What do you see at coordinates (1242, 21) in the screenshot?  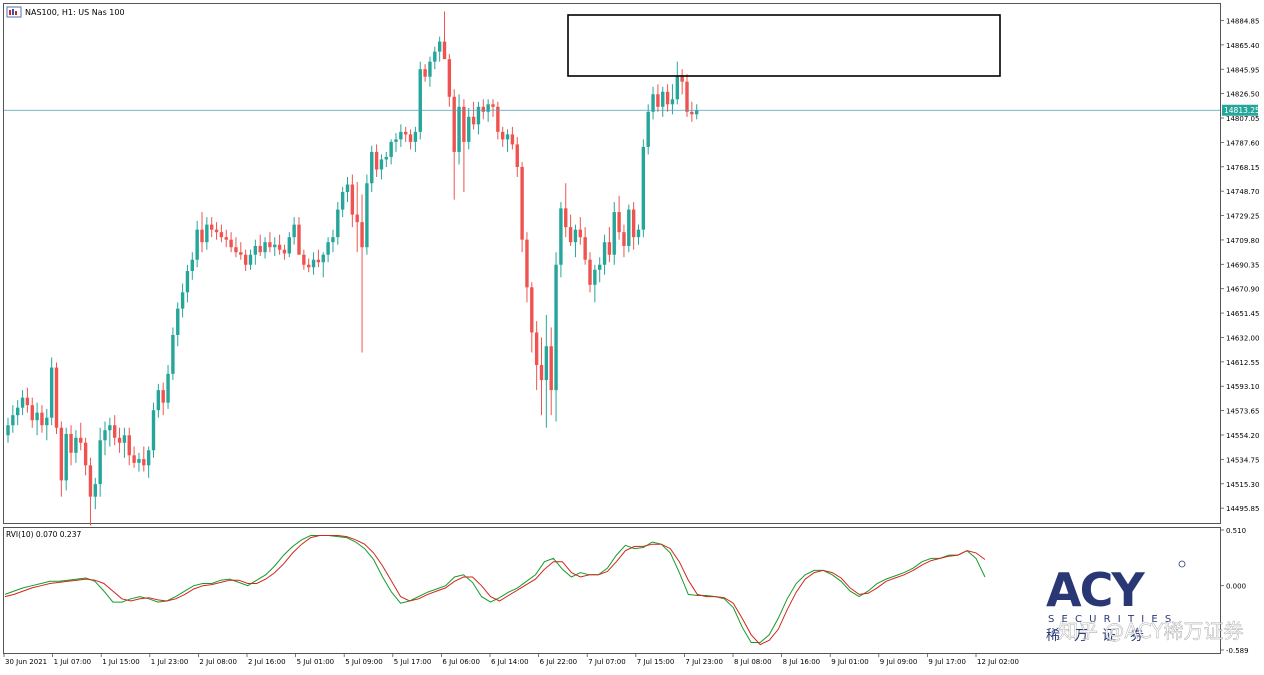 I see `price-tick-label: 14884.85` at bounding box center [1242, 21].